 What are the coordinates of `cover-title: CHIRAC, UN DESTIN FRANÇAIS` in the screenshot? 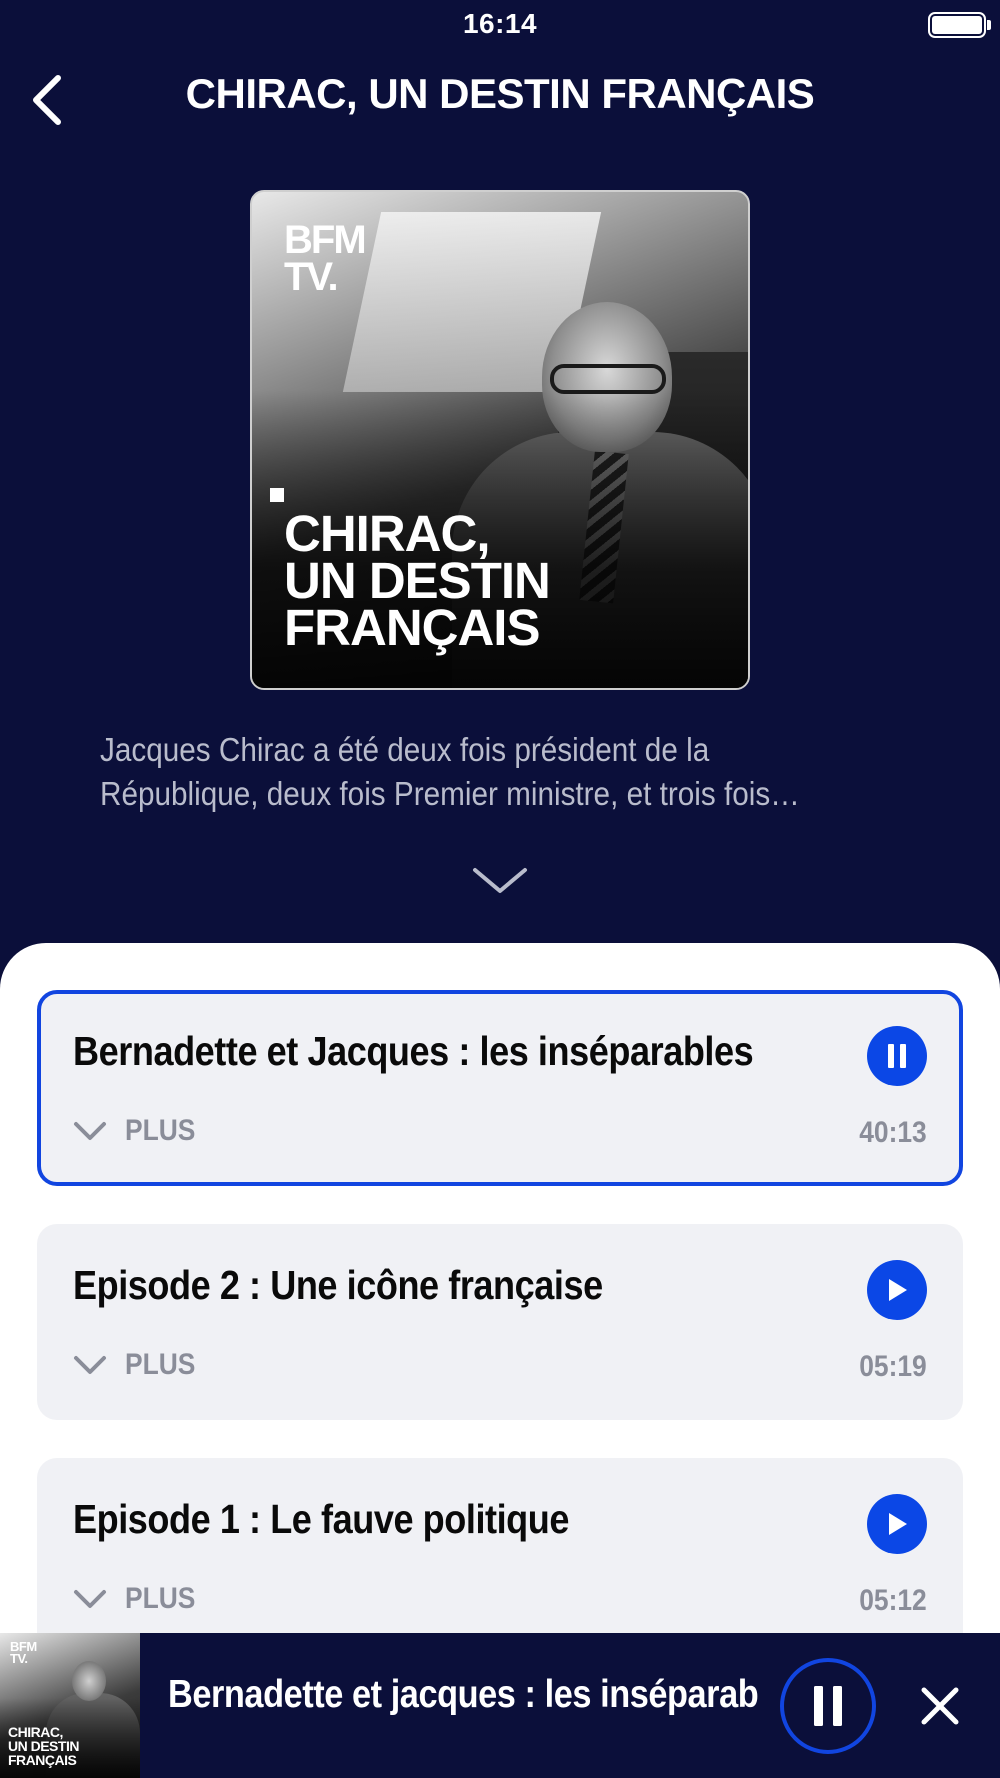 It's located at (417, 580).